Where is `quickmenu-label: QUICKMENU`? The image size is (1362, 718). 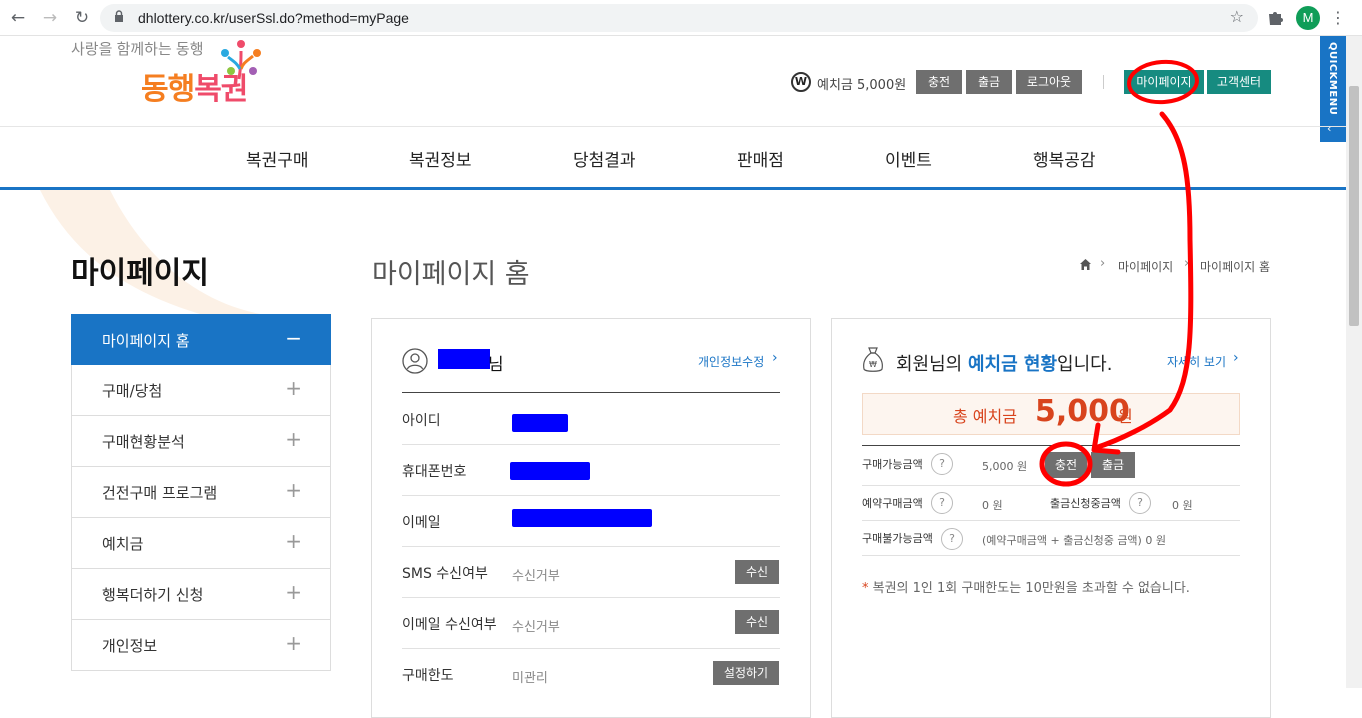
quickmenu-label: QUICKMENU is located at coordinates (1332, 79).